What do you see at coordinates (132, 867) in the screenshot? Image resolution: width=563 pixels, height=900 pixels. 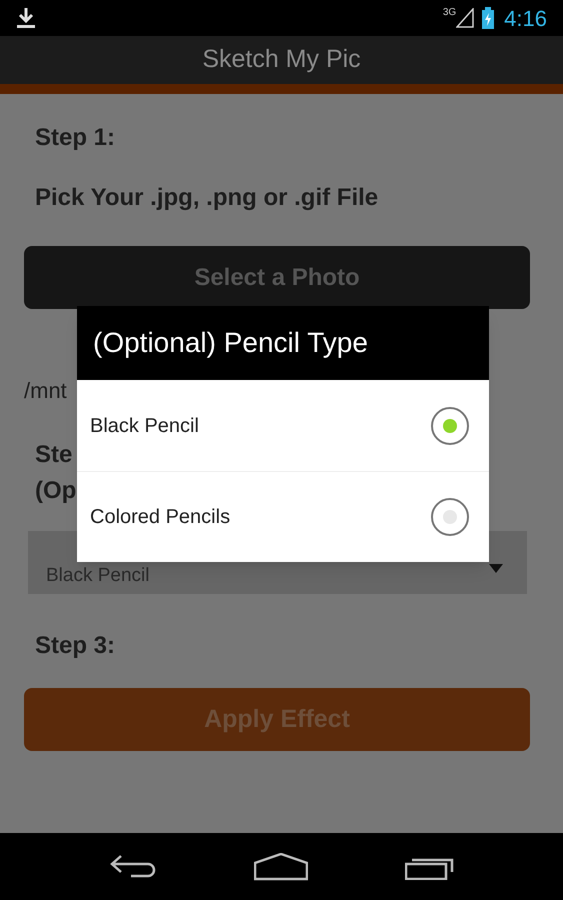 I see `back-icon` at bounding box center [132, 867].